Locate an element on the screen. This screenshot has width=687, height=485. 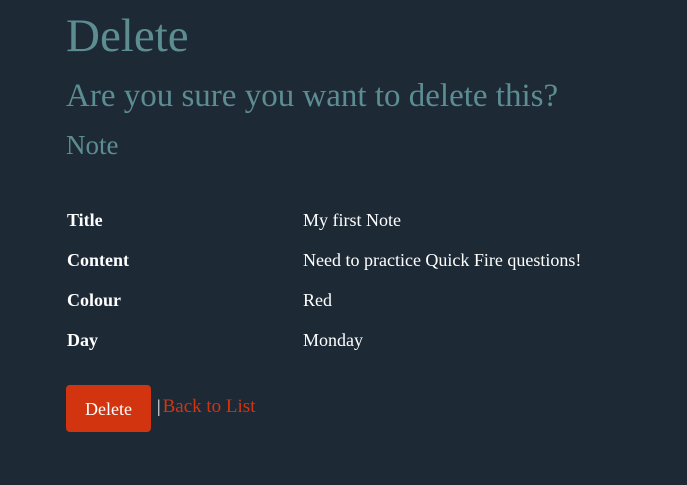
entity-name: Note is located at coordinates (92, 145).